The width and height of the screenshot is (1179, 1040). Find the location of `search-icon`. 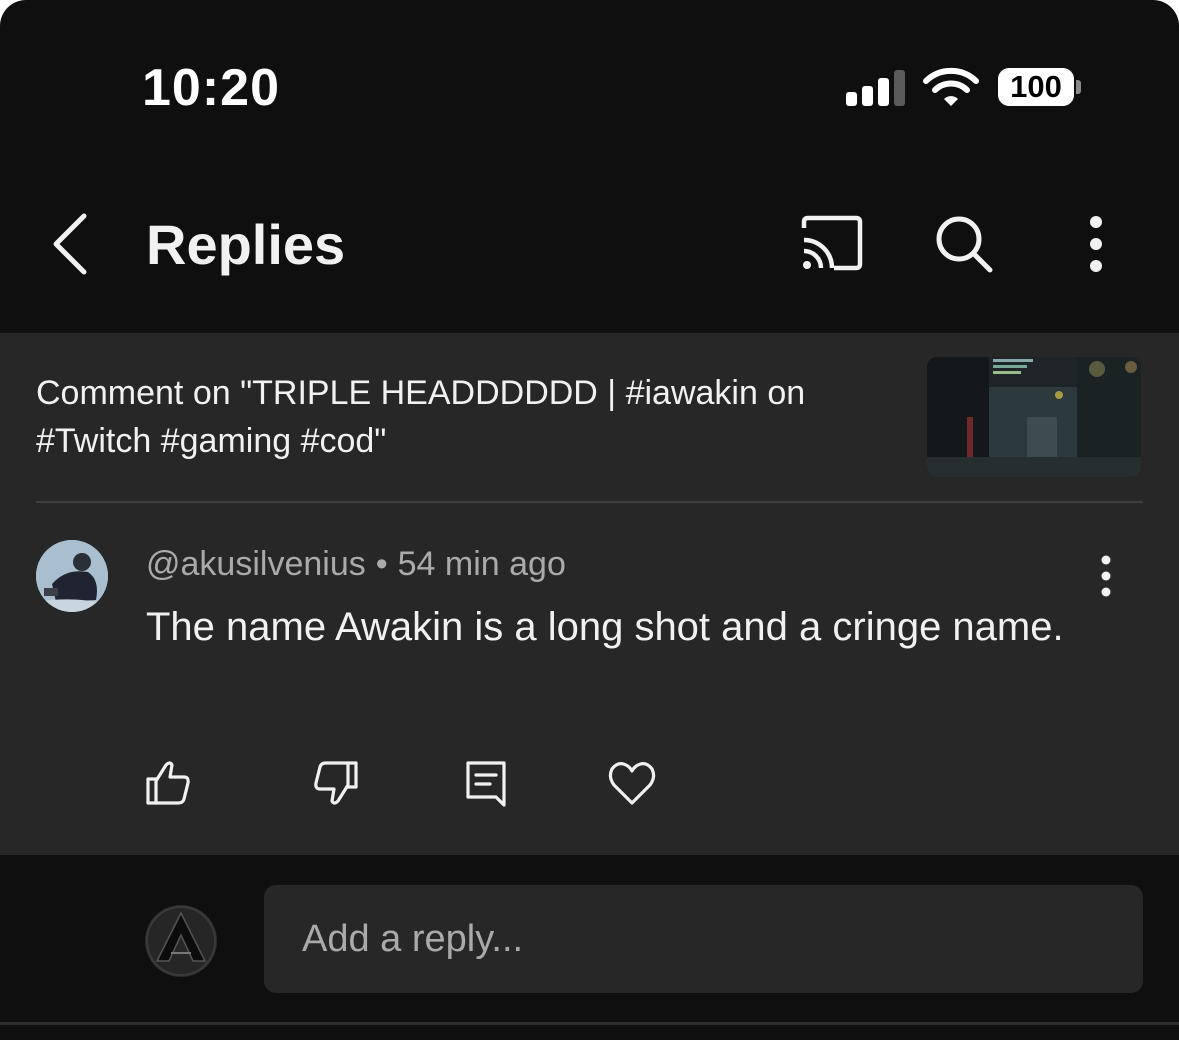

search-icon is located at coordinates (964, 244).